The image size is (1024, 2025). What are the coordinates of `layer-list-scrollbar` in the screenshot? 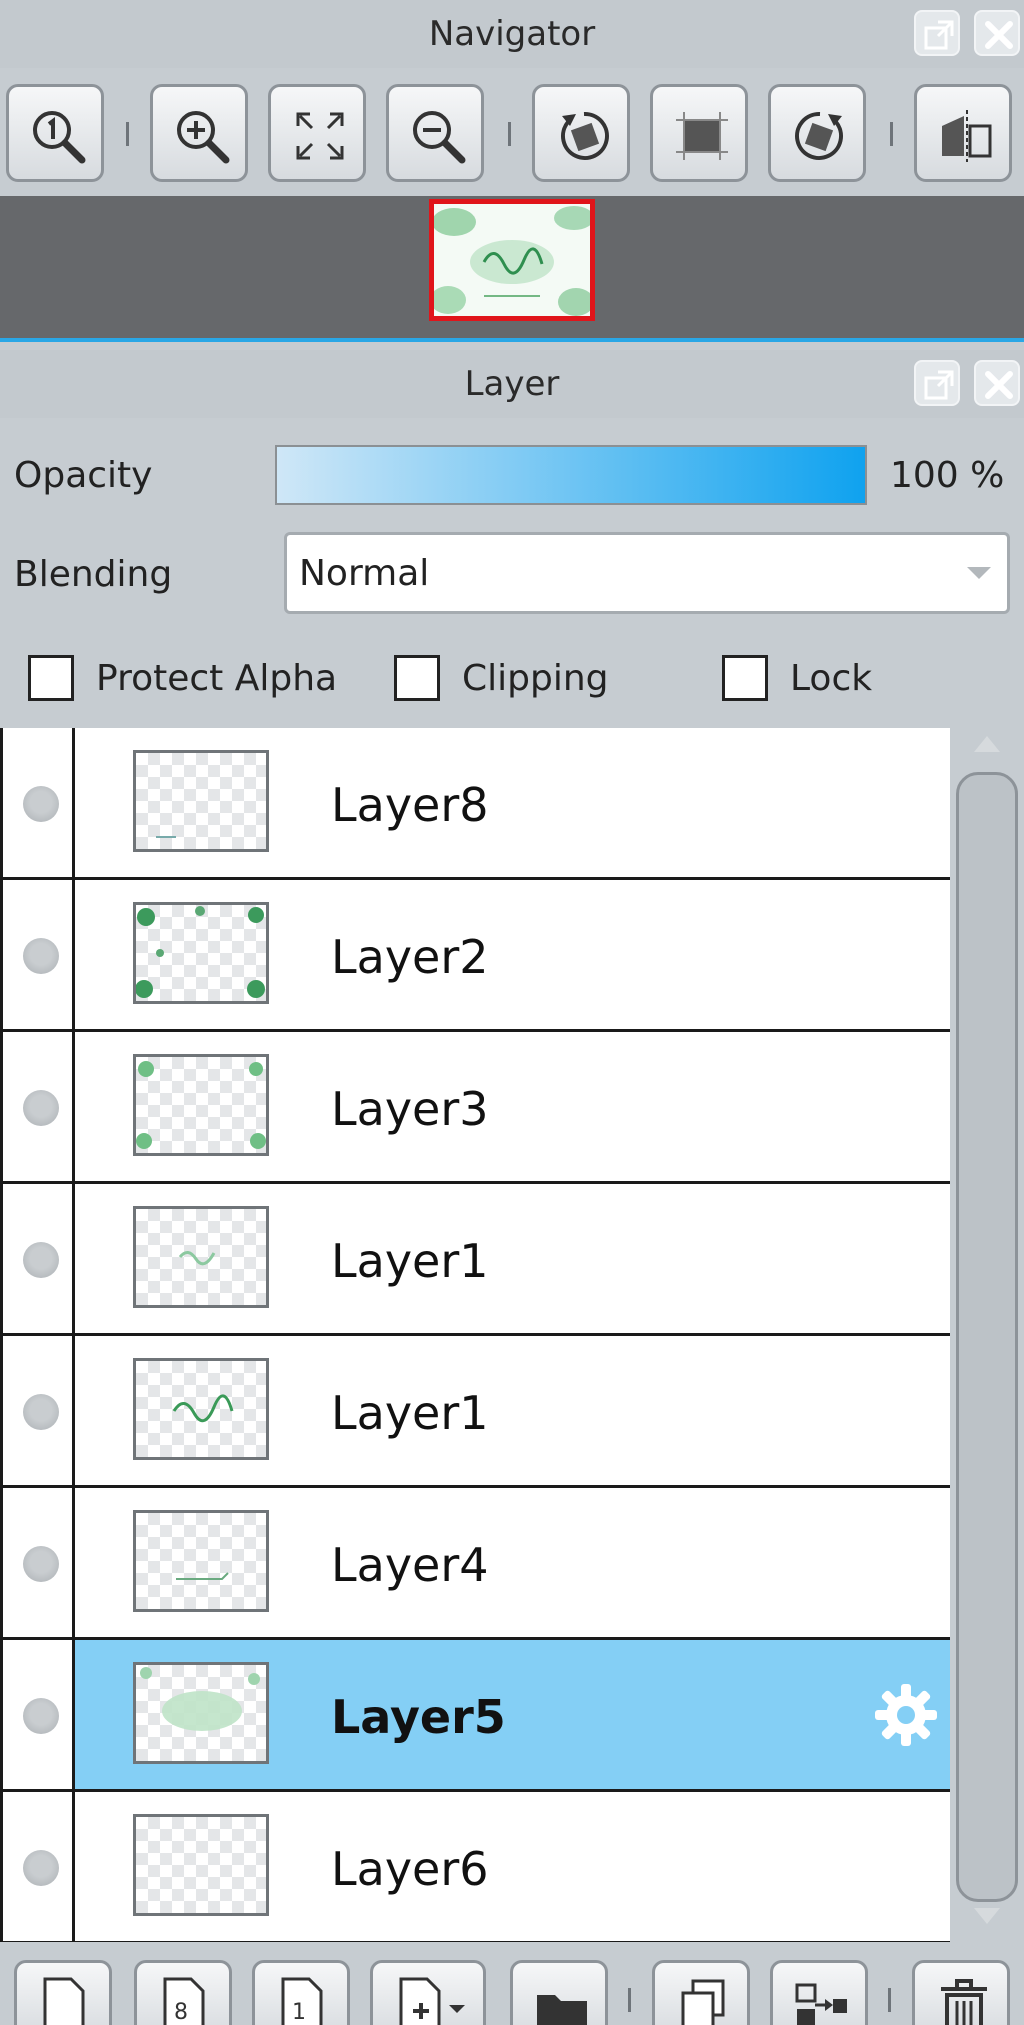 It's located at (987, 1335).